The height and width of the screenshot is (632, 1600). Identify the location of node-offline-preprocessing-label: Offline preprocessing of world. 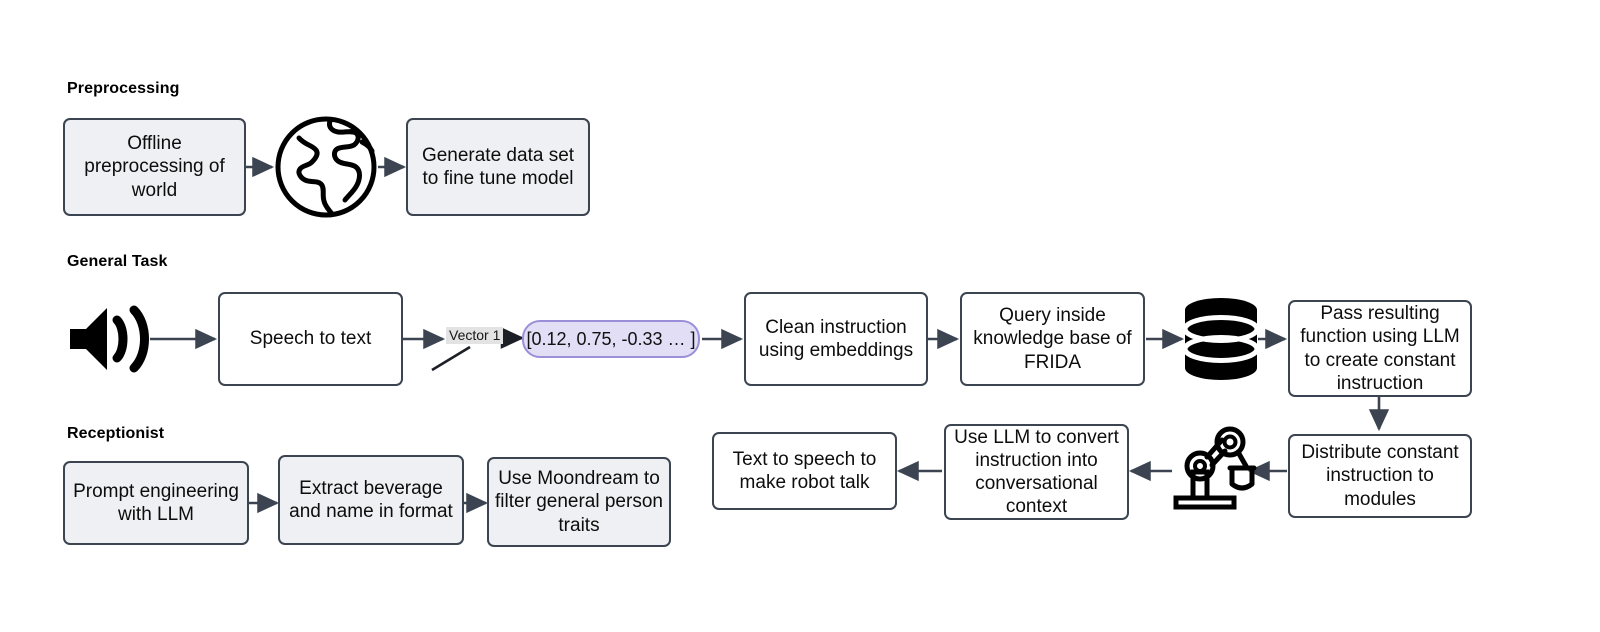
(154, 167).